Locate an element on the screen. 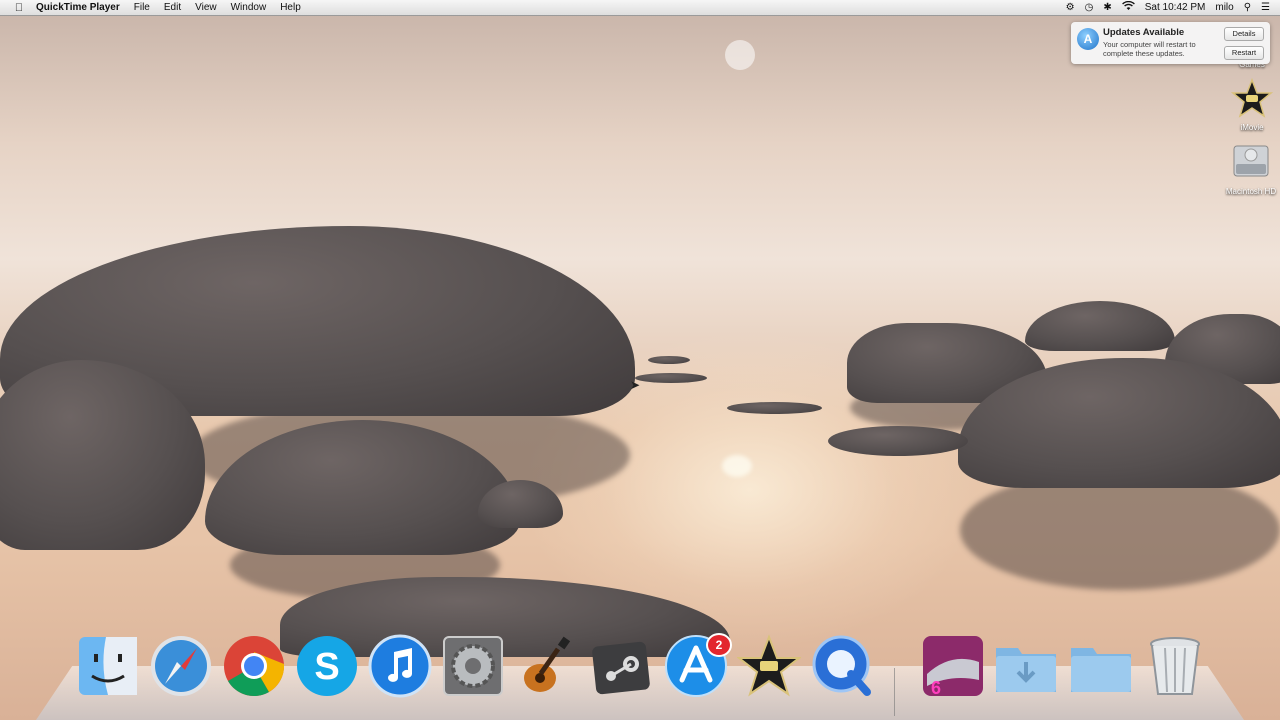 The image size is (1280, 720). details-button: Details is located at coordinates (1244, 34).